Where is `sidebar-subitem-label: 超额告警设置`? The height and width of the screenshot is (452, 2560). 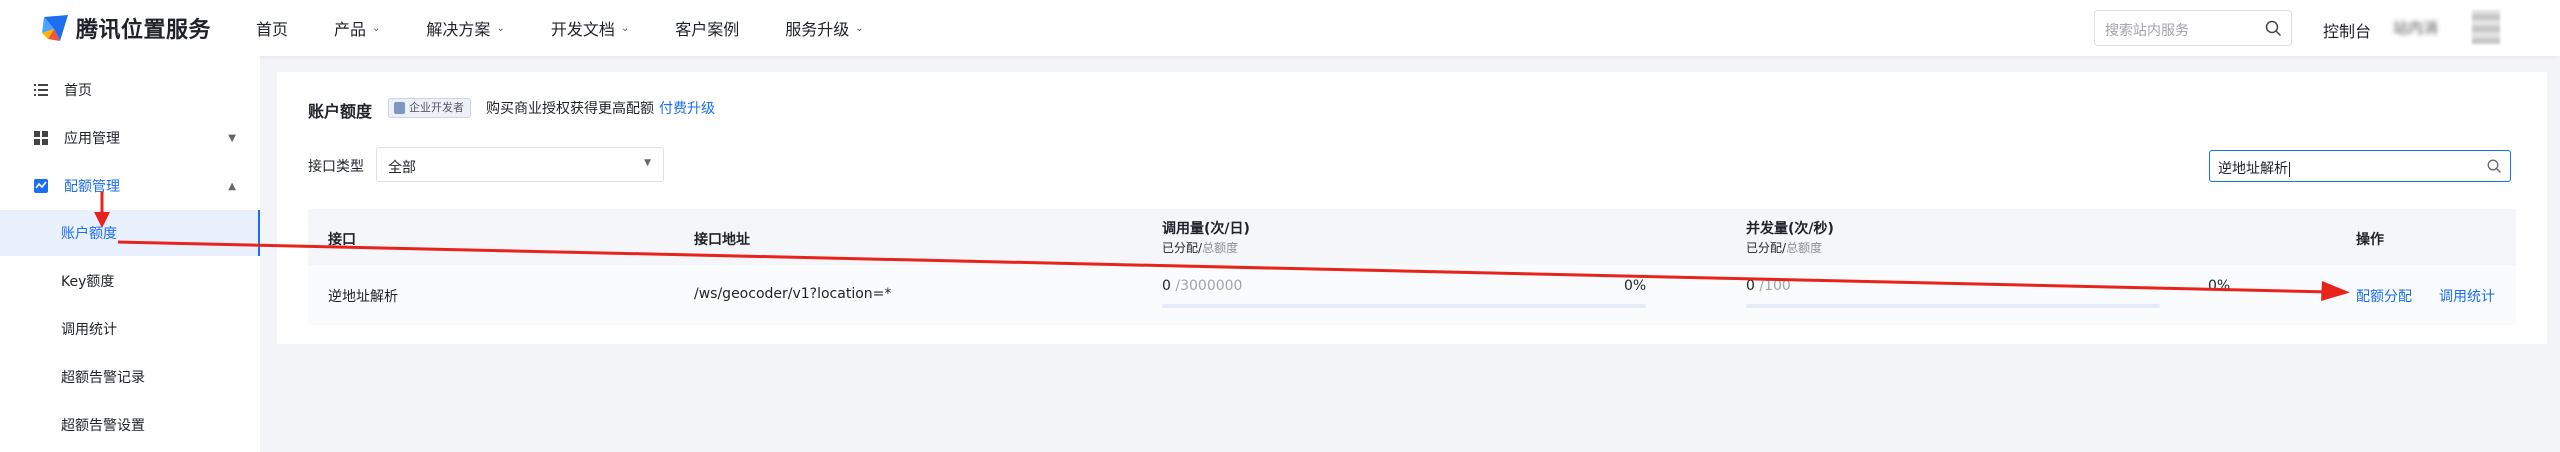 sidebar-subitem-label: 超额告警设置 is located at coordinates (103, 426).